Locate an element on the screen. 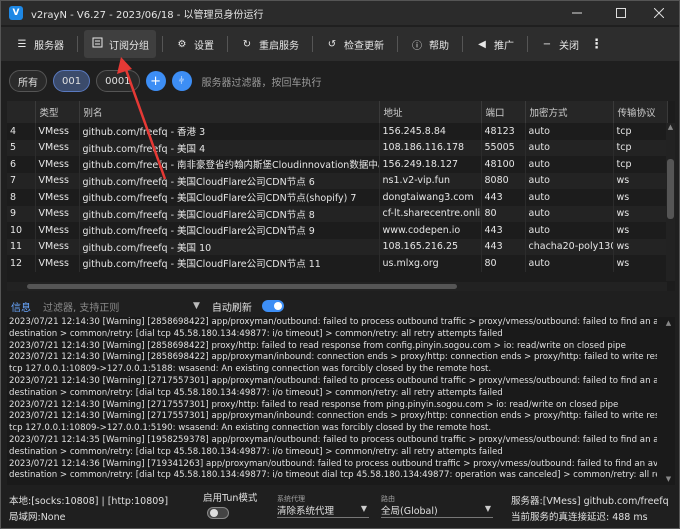 The image size is (680, 529). column-header-index is located at coordinates (21, 112).